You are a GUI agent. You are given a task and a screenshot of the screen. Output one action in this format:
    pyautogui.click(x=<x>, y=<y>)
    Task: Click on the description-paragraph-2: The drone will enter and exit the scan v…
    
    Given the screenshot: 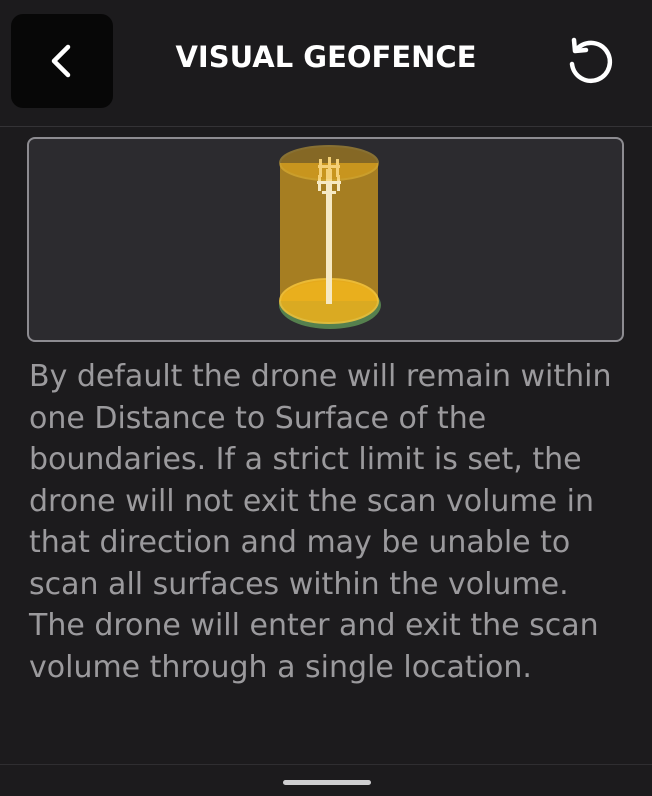 What is the action you would take?
    pyautogui.click(x=314, y=646)
    